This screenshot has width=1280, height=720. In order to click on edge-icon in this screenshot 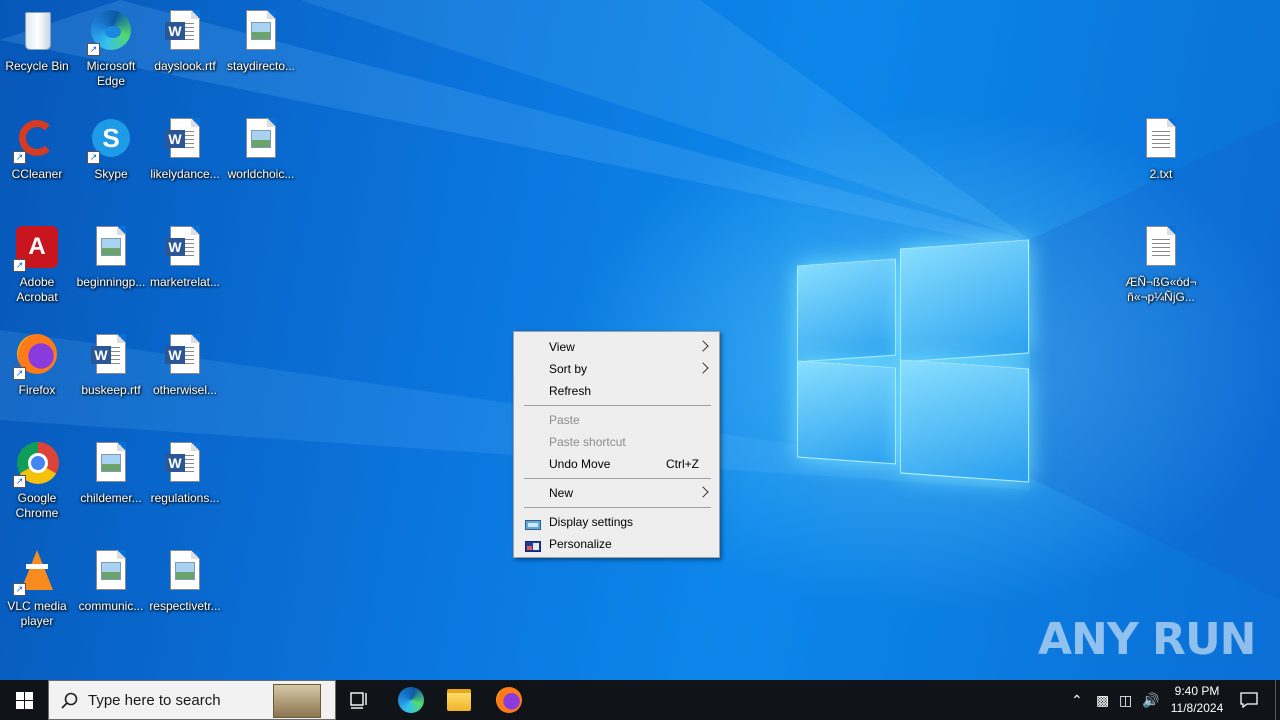, I will do `click(411, 700)`.